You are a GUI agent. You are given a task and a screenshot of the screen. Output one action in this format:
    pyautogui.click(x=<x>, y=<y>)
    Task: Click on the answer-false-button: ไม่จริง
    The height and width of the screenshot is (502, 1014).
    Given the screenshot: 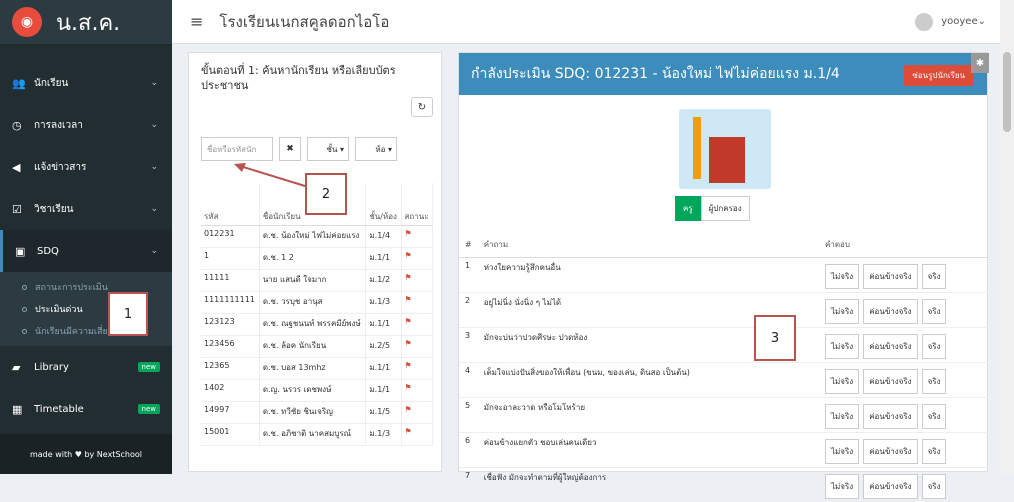 What is the action you would take?
    pyautogui.click(x=842, y=486)
    